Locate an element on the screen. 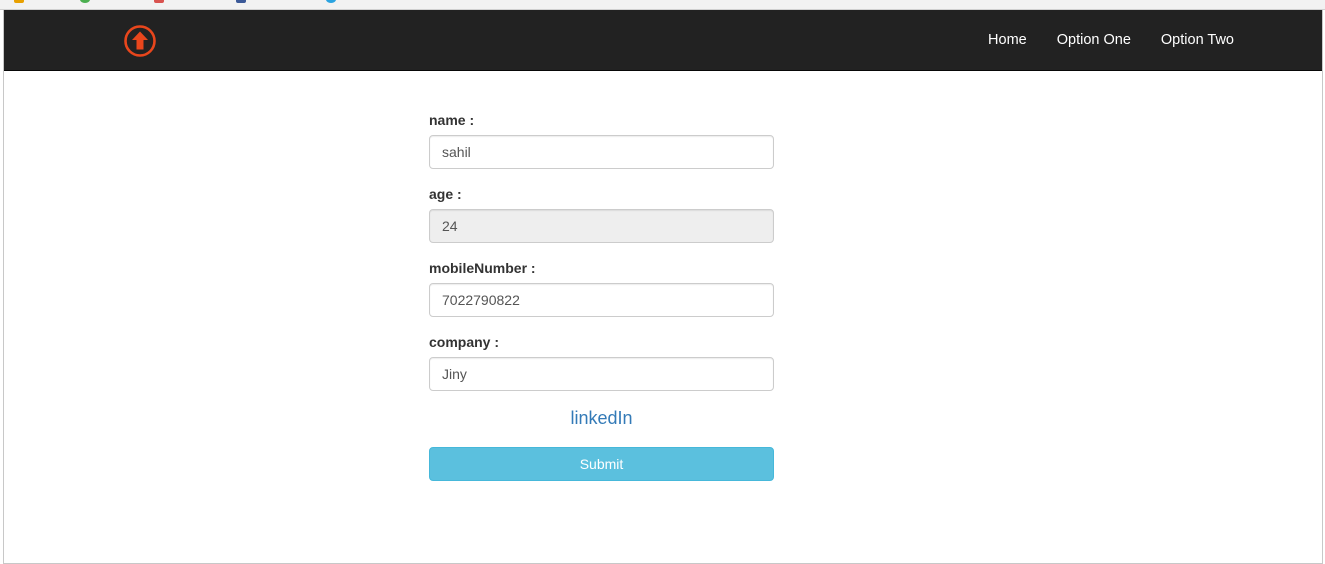 This screenshot has height=564, width=1325. navbar: Home Option One Option Two is located at coordinates (663, 40).